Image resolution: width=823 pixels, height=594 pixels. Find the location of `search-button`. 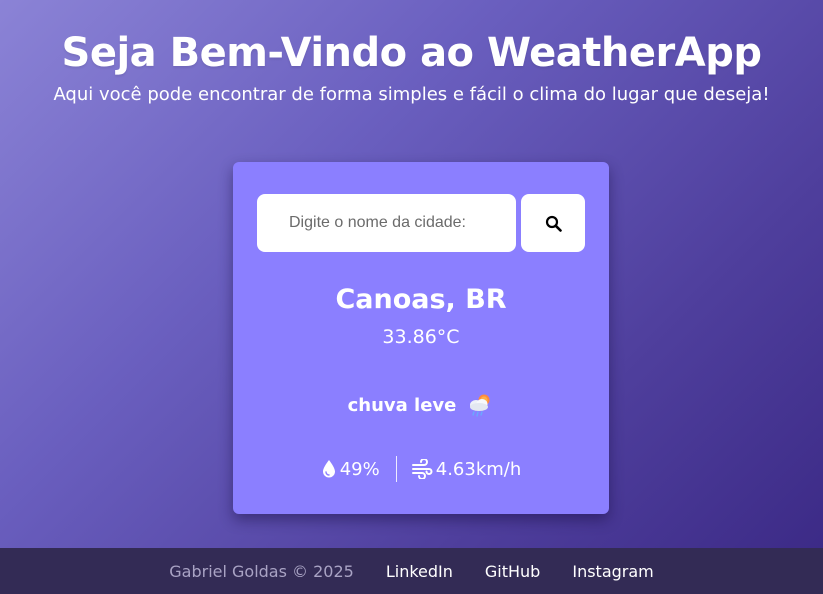

search-button is located at coordinates (553, 223).